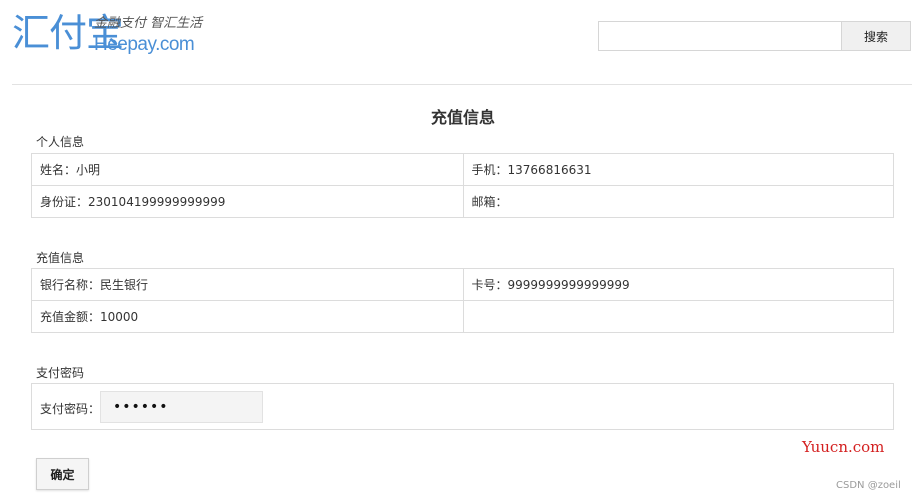 The width and height of the screenshot is (912, 501). I want to click on payment-password-heading: 支付密码, so click(60, 373).